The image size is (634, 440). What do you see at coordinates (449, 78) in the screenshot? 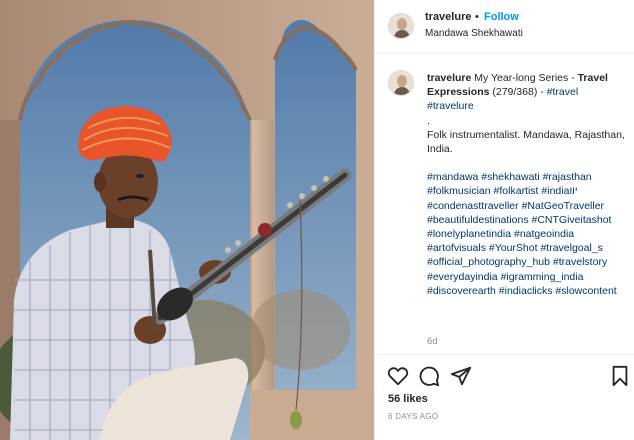
I see `caption-username: travelure` at bounding box center [449, 78].